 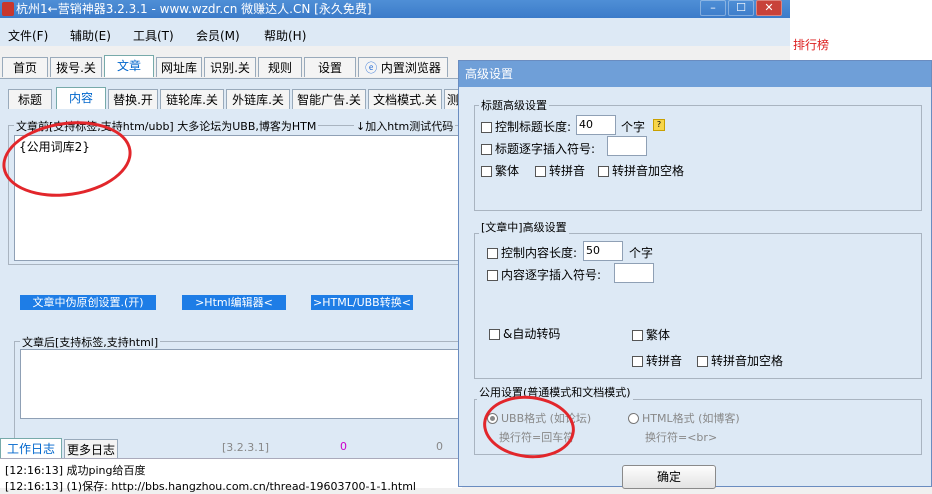 I want to click on subtab-external-links: 外链库.关, so click(x=258, y=99).